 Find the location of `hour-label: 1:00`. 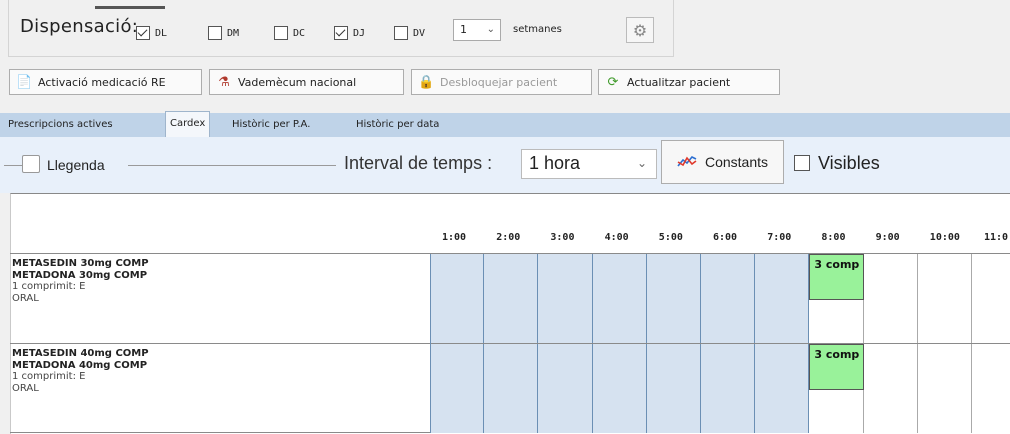

hour-label: 1:00 is located at coordinates (454, 237).